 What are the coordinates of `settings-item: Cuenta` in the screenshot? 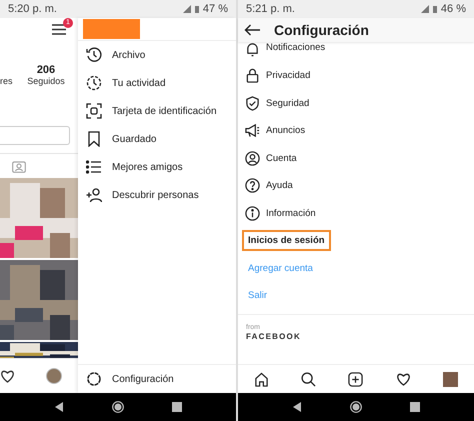 It's located at (356, 158).